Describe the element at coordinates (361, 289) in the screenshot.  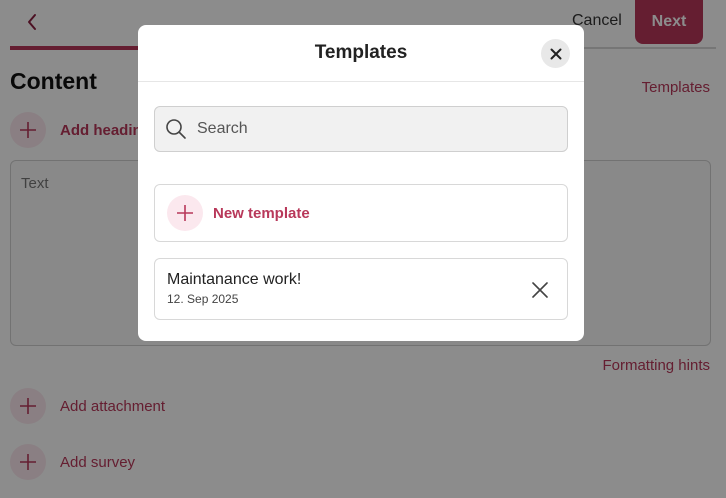
I see `template-list-item: Maintanance work! 12. Sep 2025` at that location.